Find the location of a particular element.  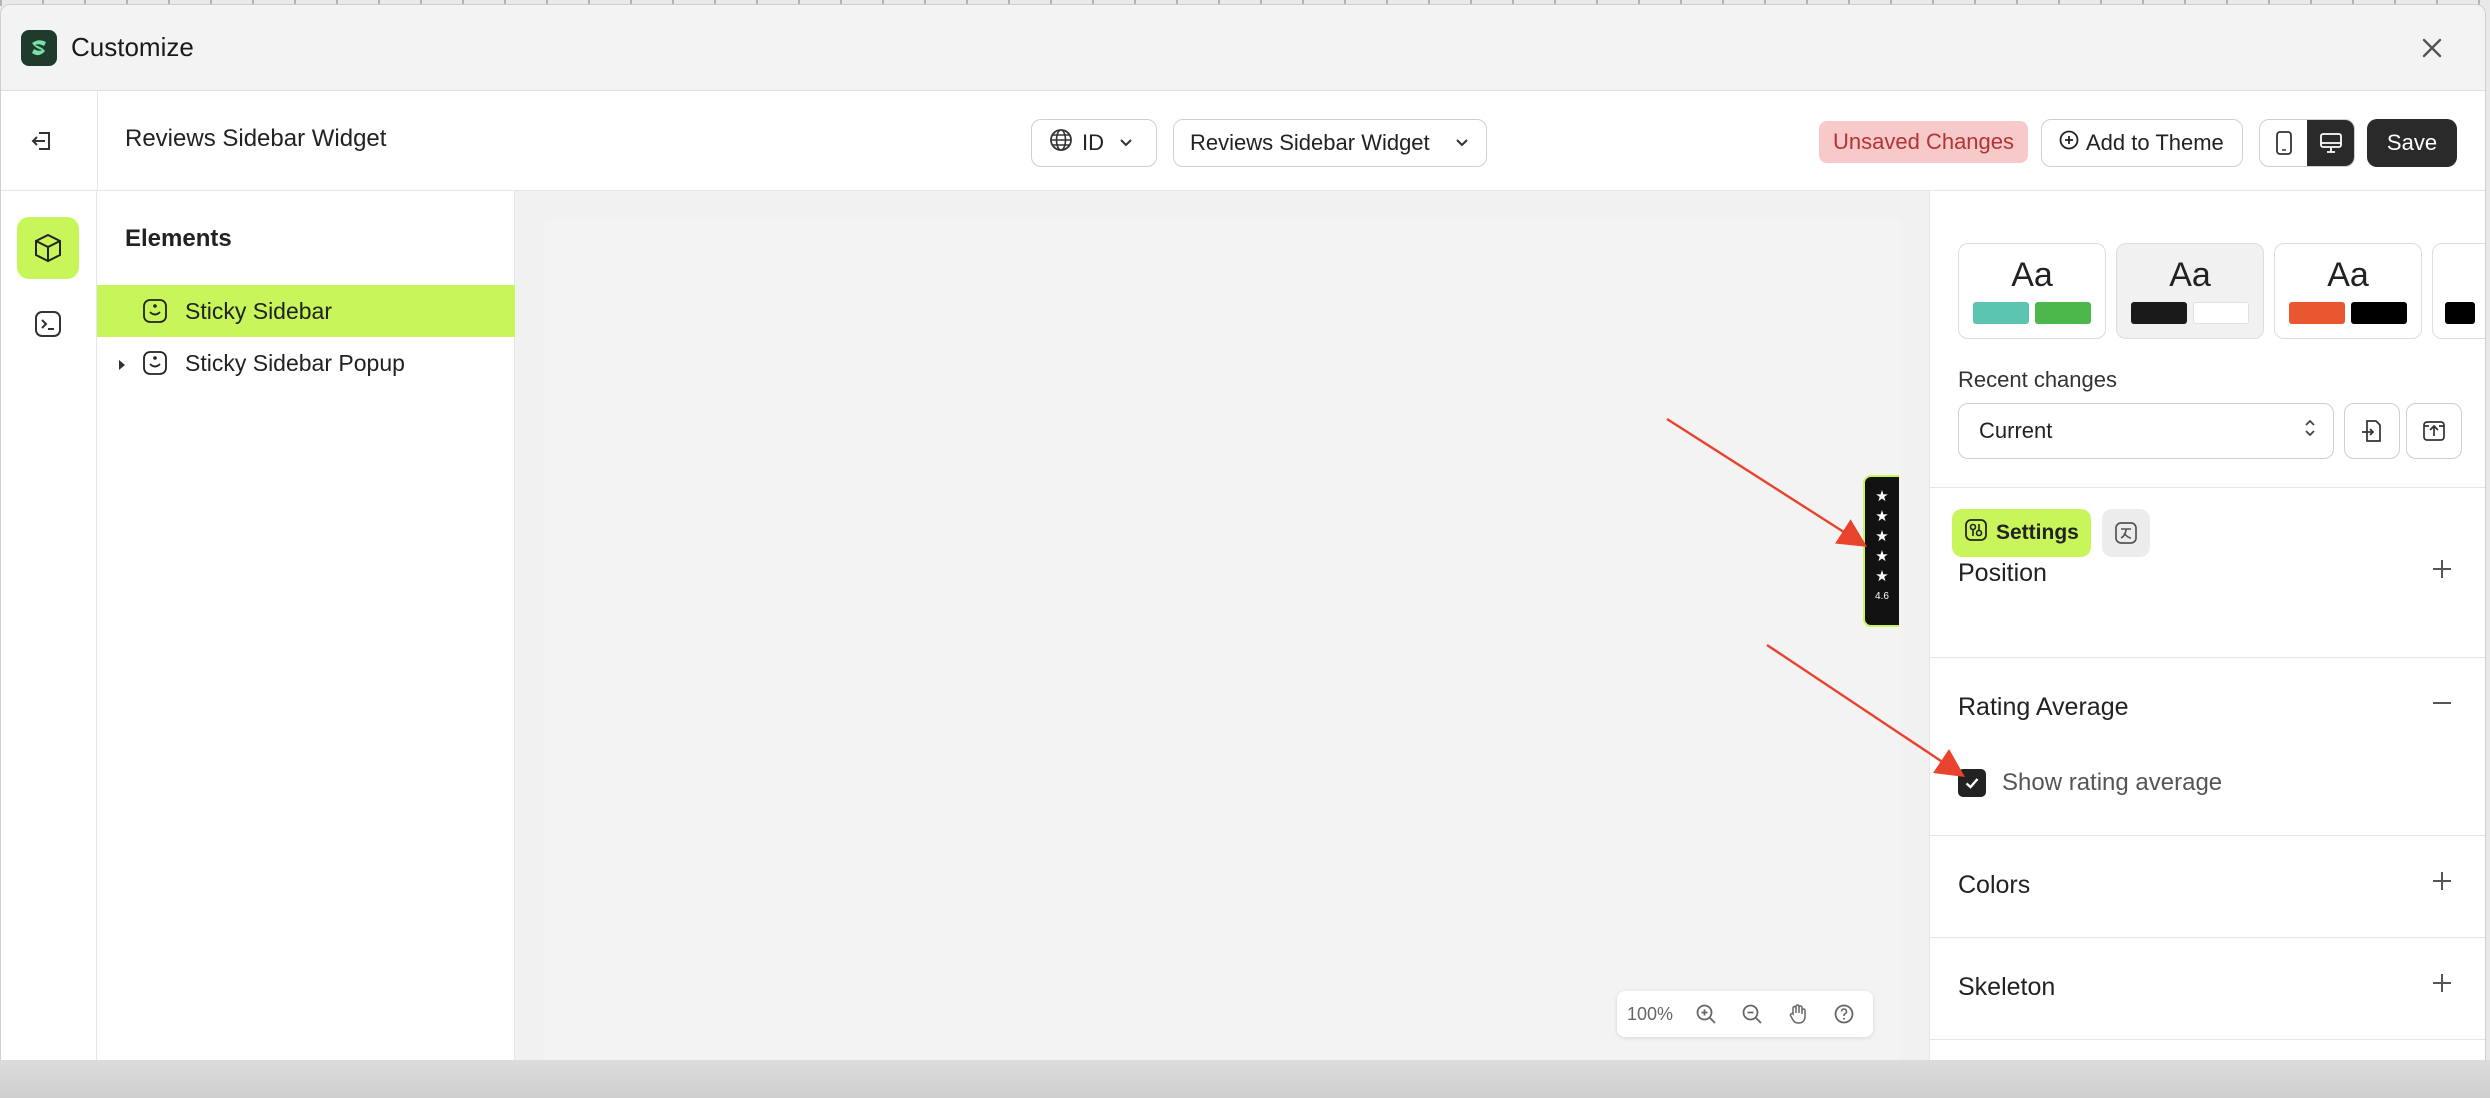

device-toggle is located at coordinates (2307, 143).